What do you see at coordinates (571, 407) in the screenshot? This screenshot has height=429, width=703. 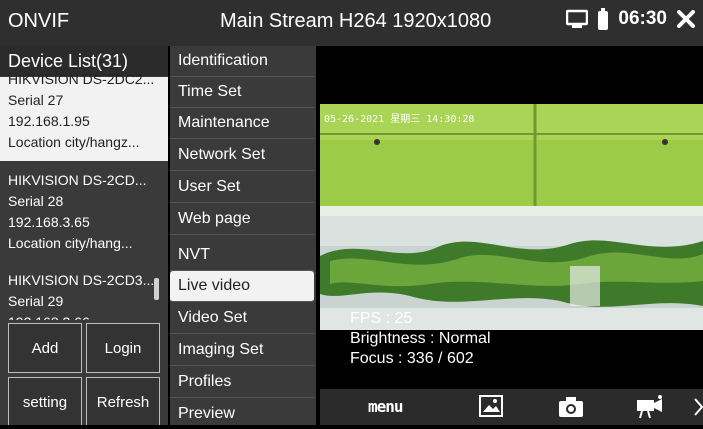 I see `camera-icon` at bounding box center [571, 407].